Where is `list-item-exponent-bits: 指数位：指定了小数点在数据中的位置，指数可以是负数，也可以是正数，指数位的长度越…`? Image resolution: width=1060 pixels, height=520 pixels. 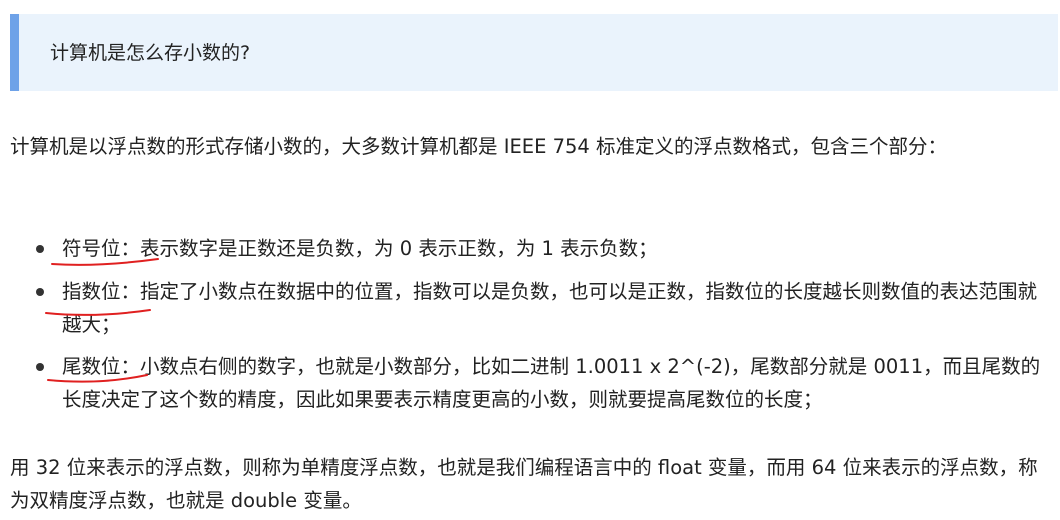
list-item-exponent-bits: 指数位：指定了小数点在数据中的位置，指数可以是负数，也可以是正数，指数位的长度越… is located at coordinates (530, 308).